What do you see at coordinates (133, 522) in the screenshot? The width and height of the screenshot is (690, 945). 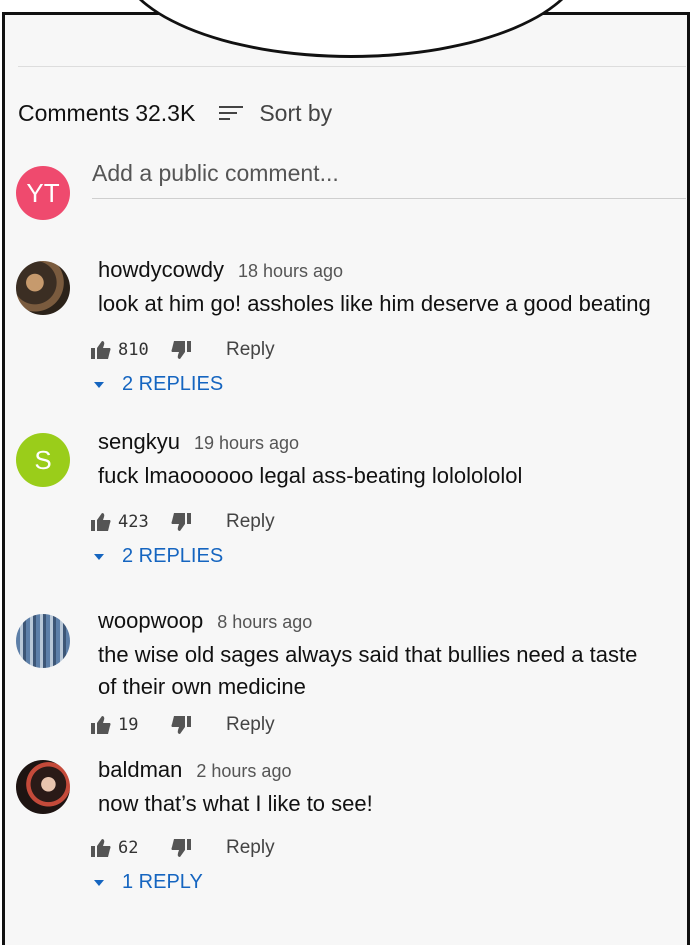 I see `like-count: 423` at bounding box center [133, 522].